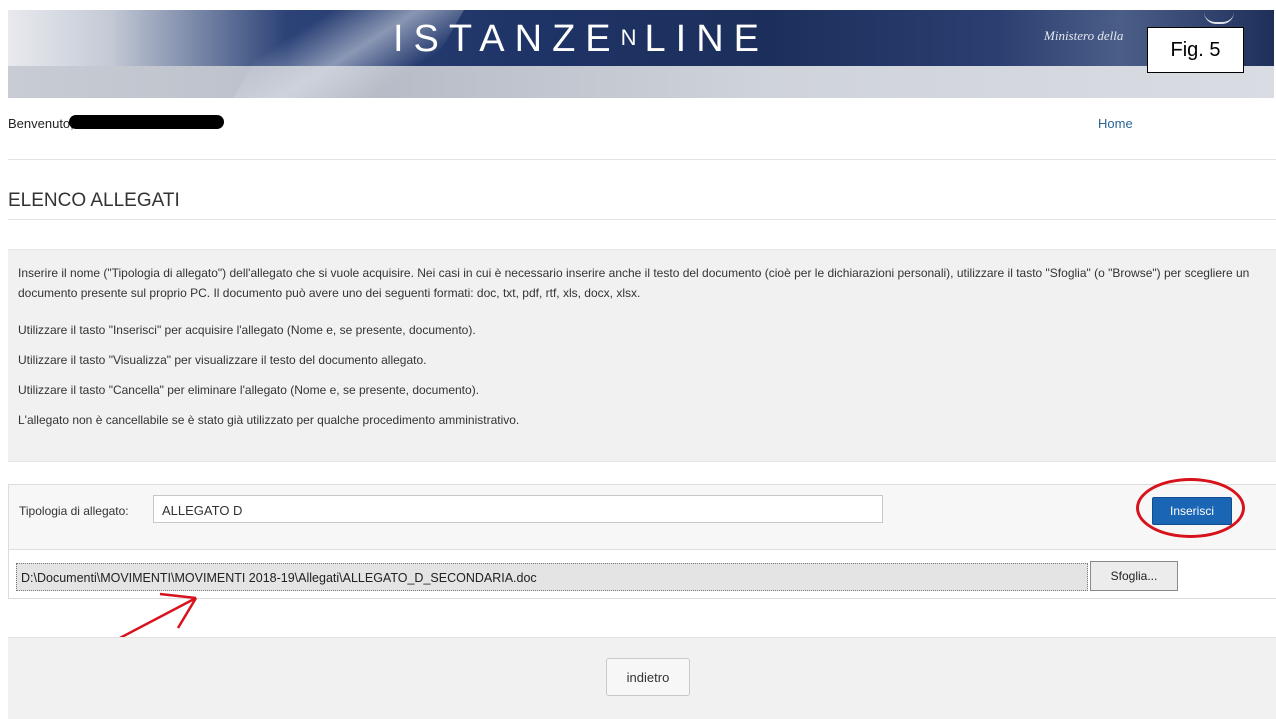 This screenshot has width=1276, height=719. I want to click on back-button: indietro, so click(648, 677).